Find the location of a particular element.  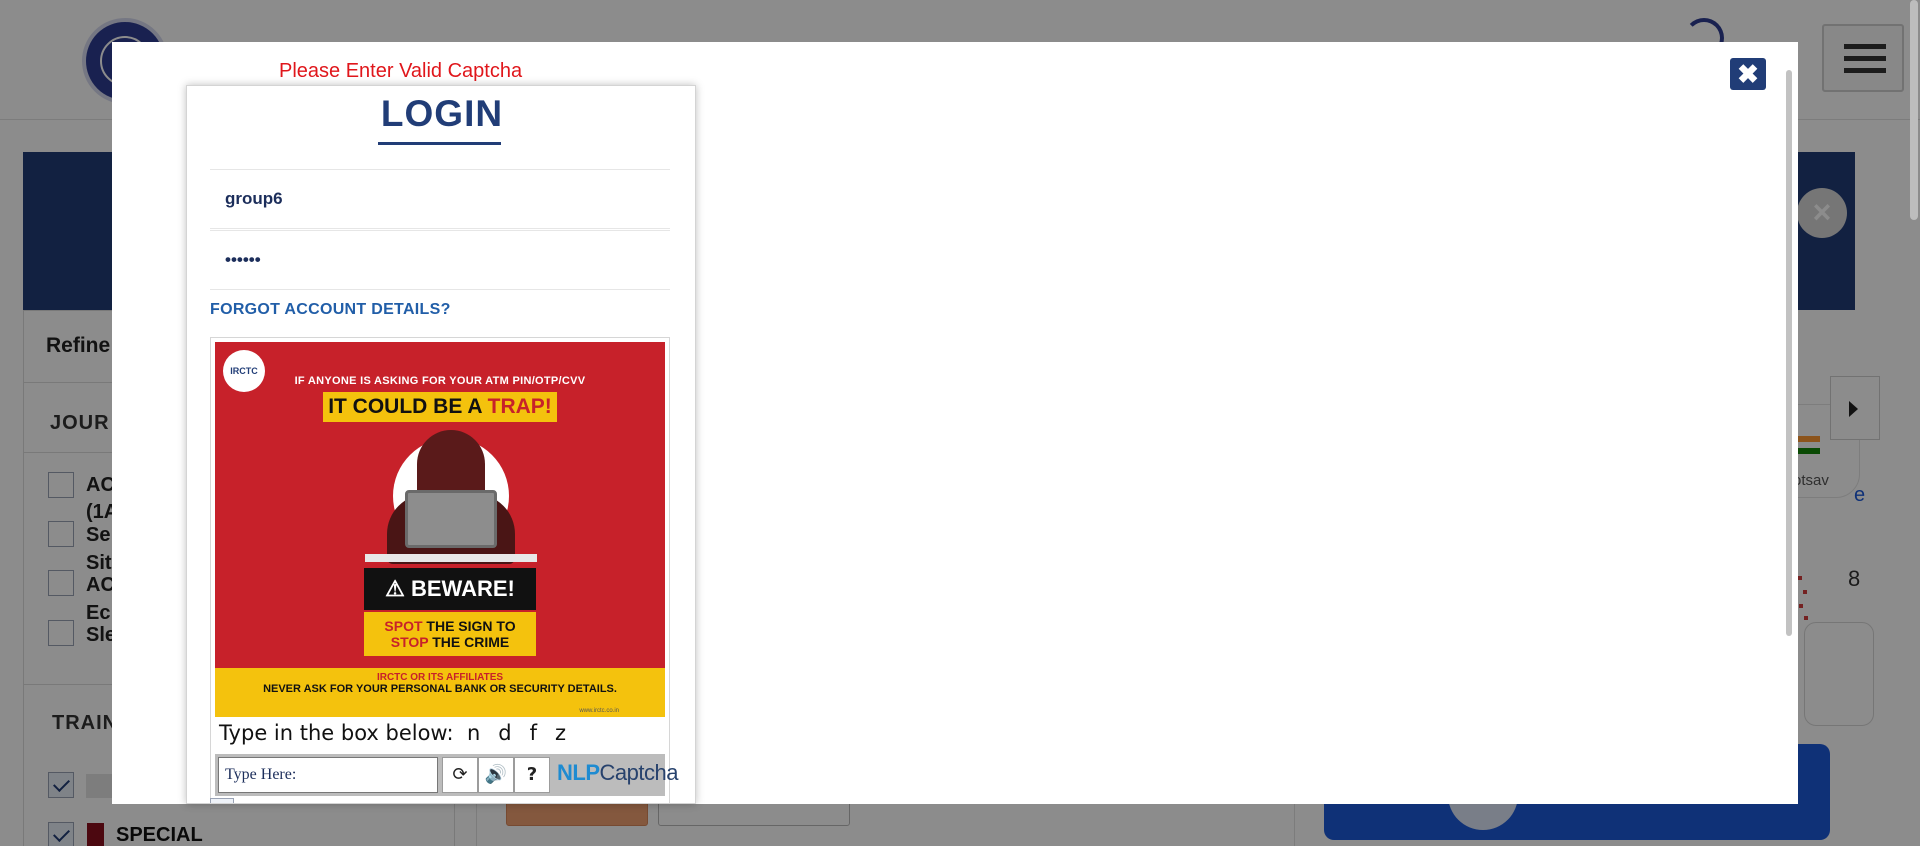

password-input is located at coordinates (440, 260).